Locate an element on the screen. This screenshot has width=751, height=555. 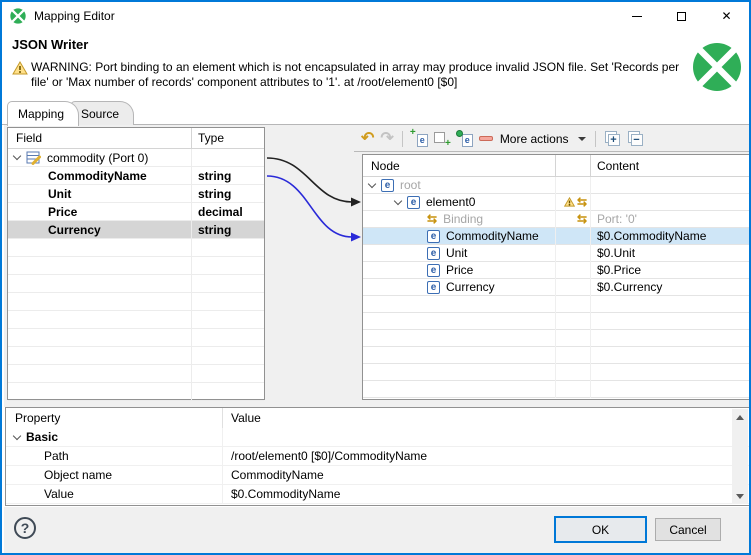
node-content: $0.CommodityName is located at coordinates (652, 236).